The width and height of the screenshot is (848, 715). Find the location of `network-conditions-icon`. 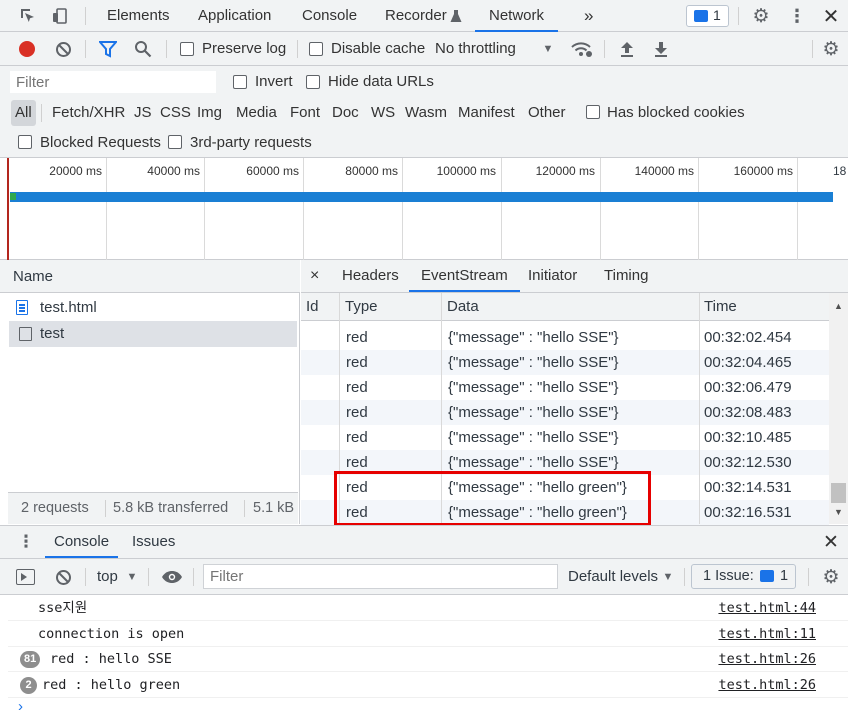

network-conditions-icon is located at coordinates (582, 49).